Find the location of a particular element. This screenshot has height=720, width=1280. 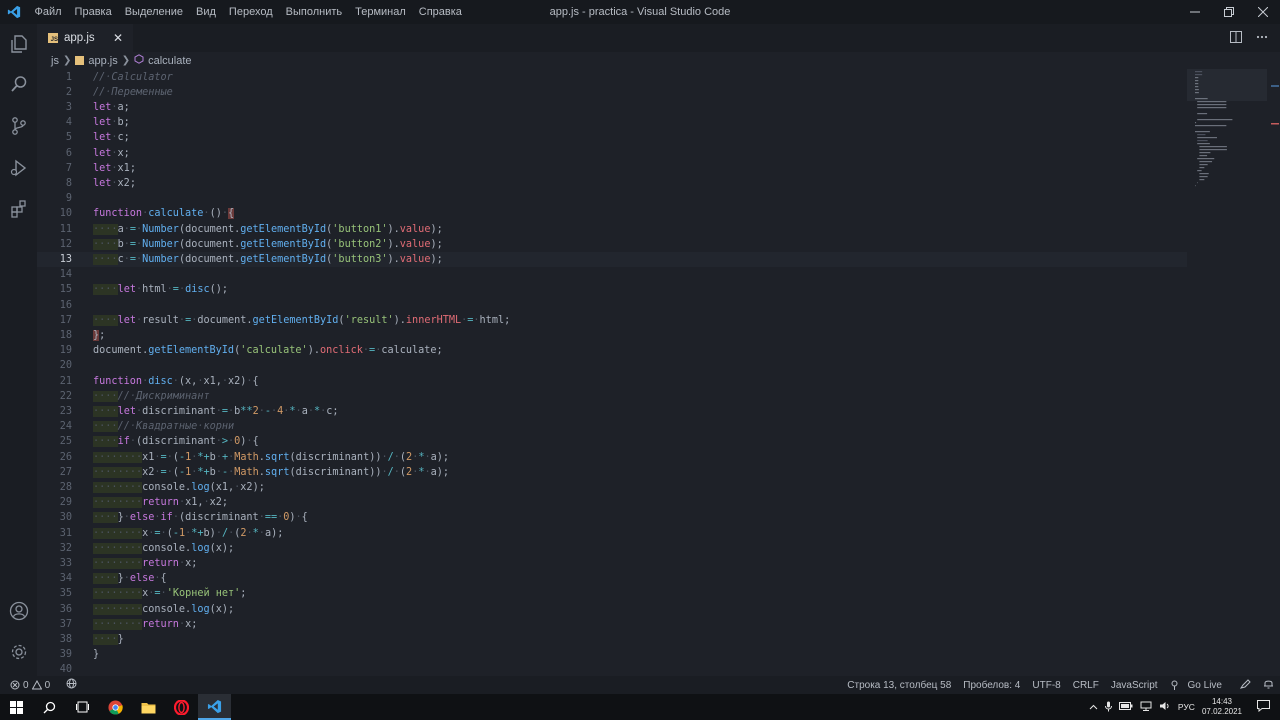

code-line: 8 let·x2; is located at coordinates (612, 183).